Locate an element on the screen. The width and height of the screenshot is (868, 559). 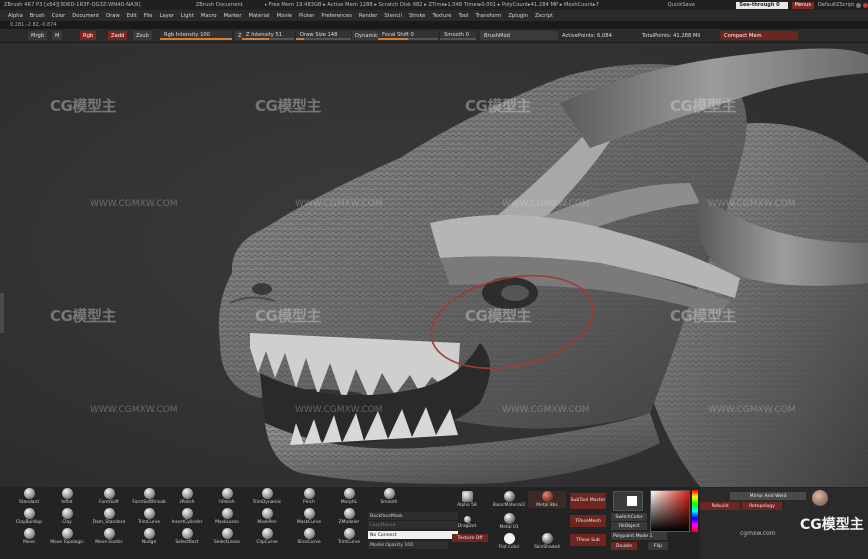
menu-item-light: Light is located at coordinates (187, 16).